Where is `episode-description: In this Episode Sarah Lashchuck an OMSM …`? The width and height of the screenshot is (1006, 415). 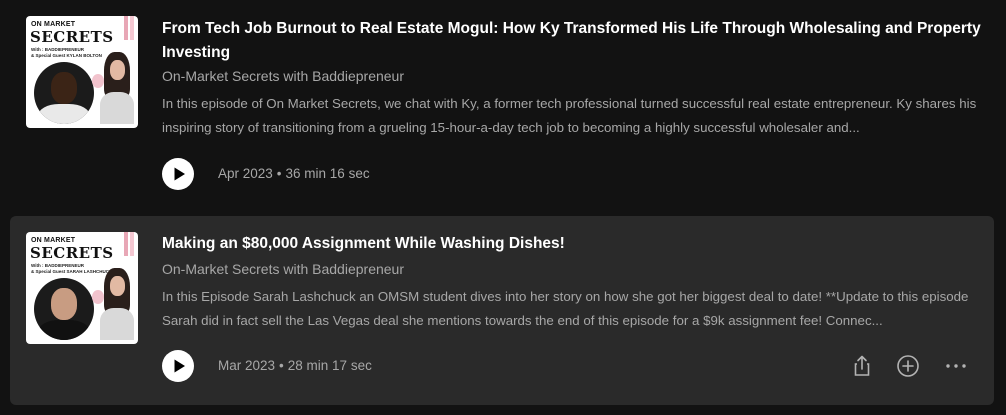 episode-description: In this Episode Sarah Lashchuck an OMSM … is located at coordinates (565, 308).